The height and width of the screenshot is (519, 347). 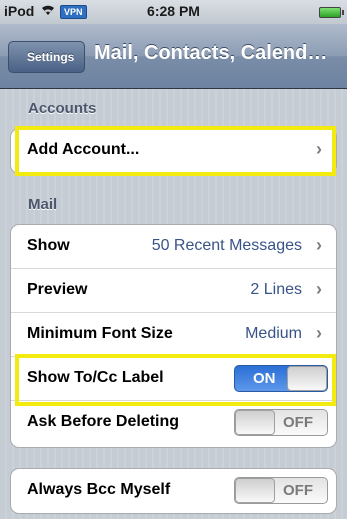 I want to click on status-bar: iPod VPN 6:28 PM, so click(x=173, y=12).